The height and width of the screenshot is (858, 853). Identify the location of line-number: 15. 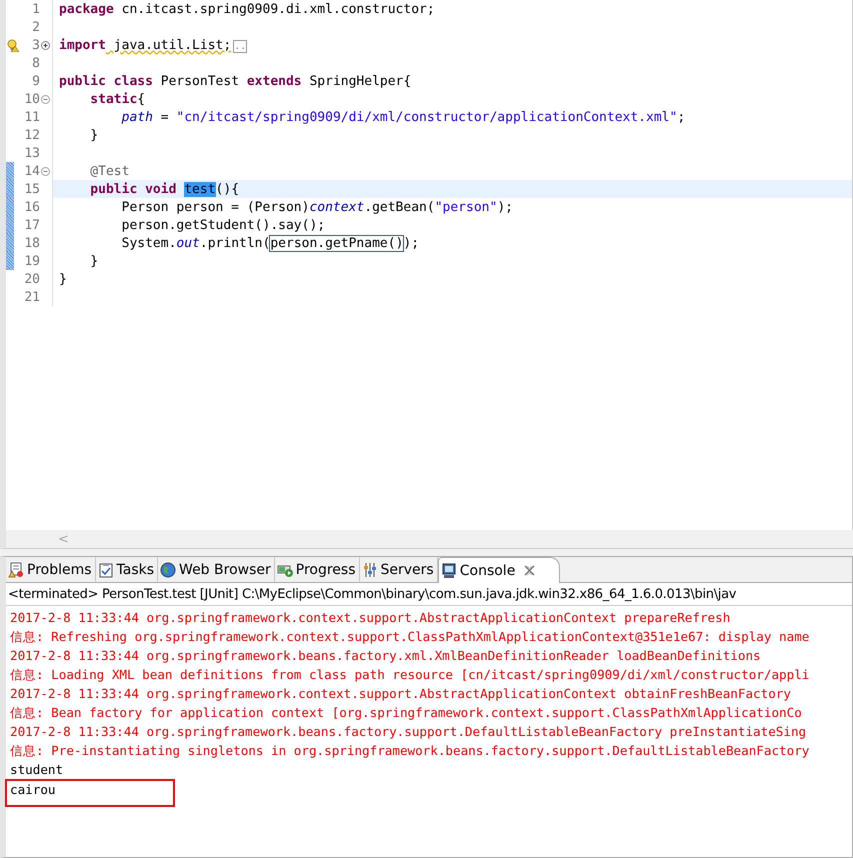
(31, 189).